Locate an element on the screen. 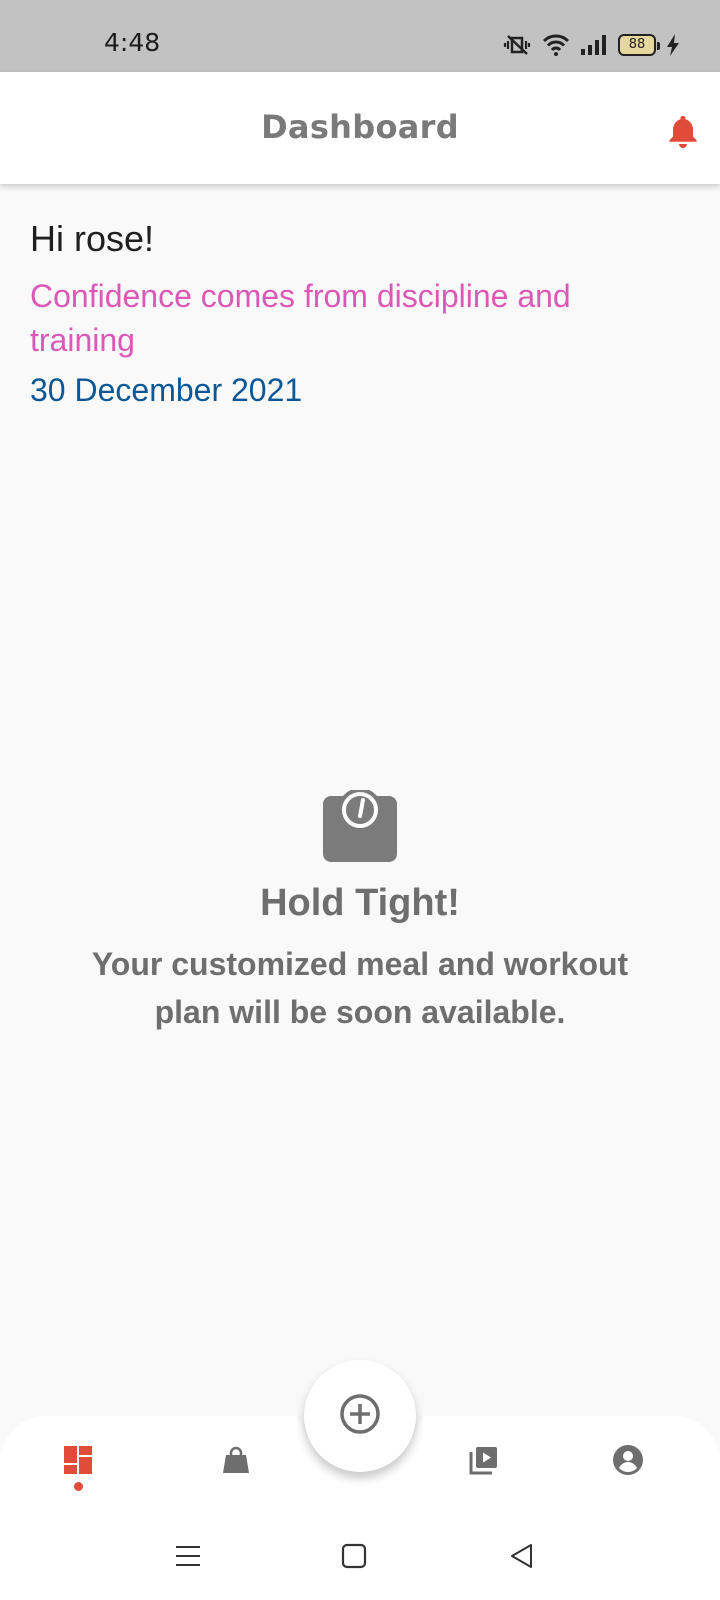 The image size is (720, 1600). nav-item-videos is located at coordinates (484, 1462).